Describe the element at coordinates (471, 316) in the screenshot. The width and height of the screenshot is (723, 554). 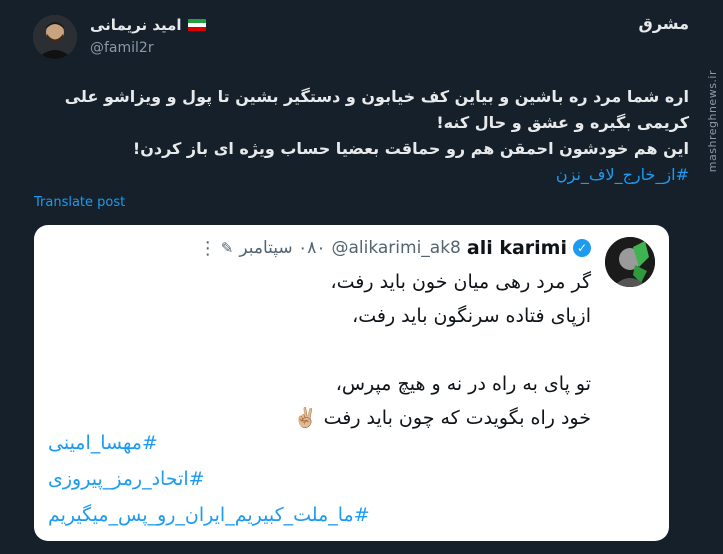
I see `poem-line: ازپای فتاده سرنگون باید رفت،` at that location.